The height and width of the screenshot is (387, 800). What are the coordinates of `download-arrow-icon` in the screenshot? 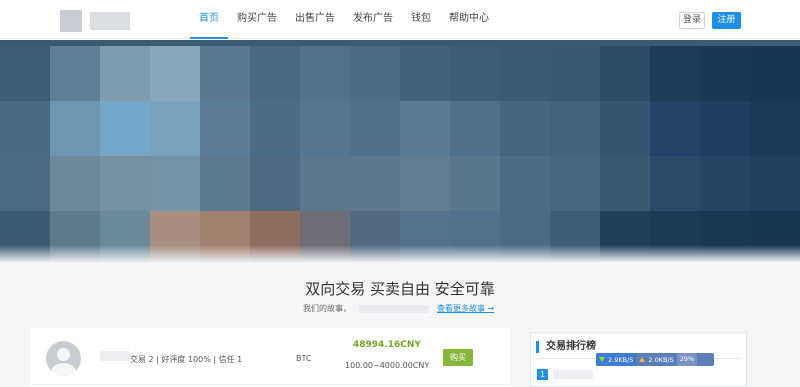 It's located at (602, 359).